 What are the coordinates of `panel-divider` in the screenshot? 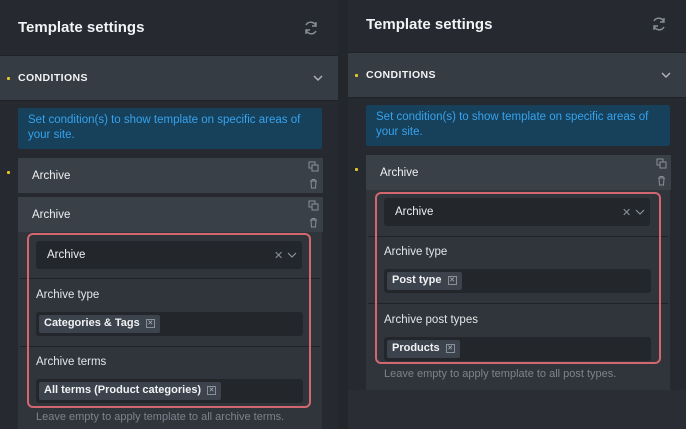 It's located at (343, 214).